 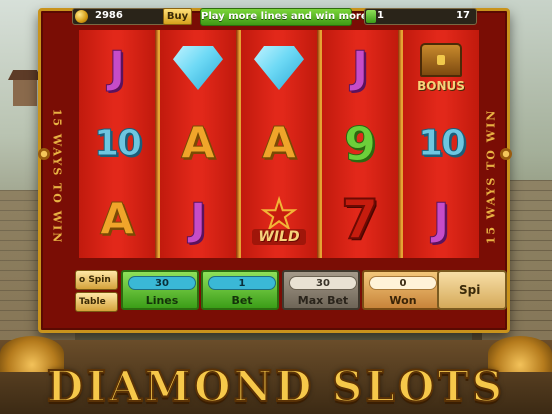 I want to click on reel-cell: BONUS, so click(x=441, y=68).